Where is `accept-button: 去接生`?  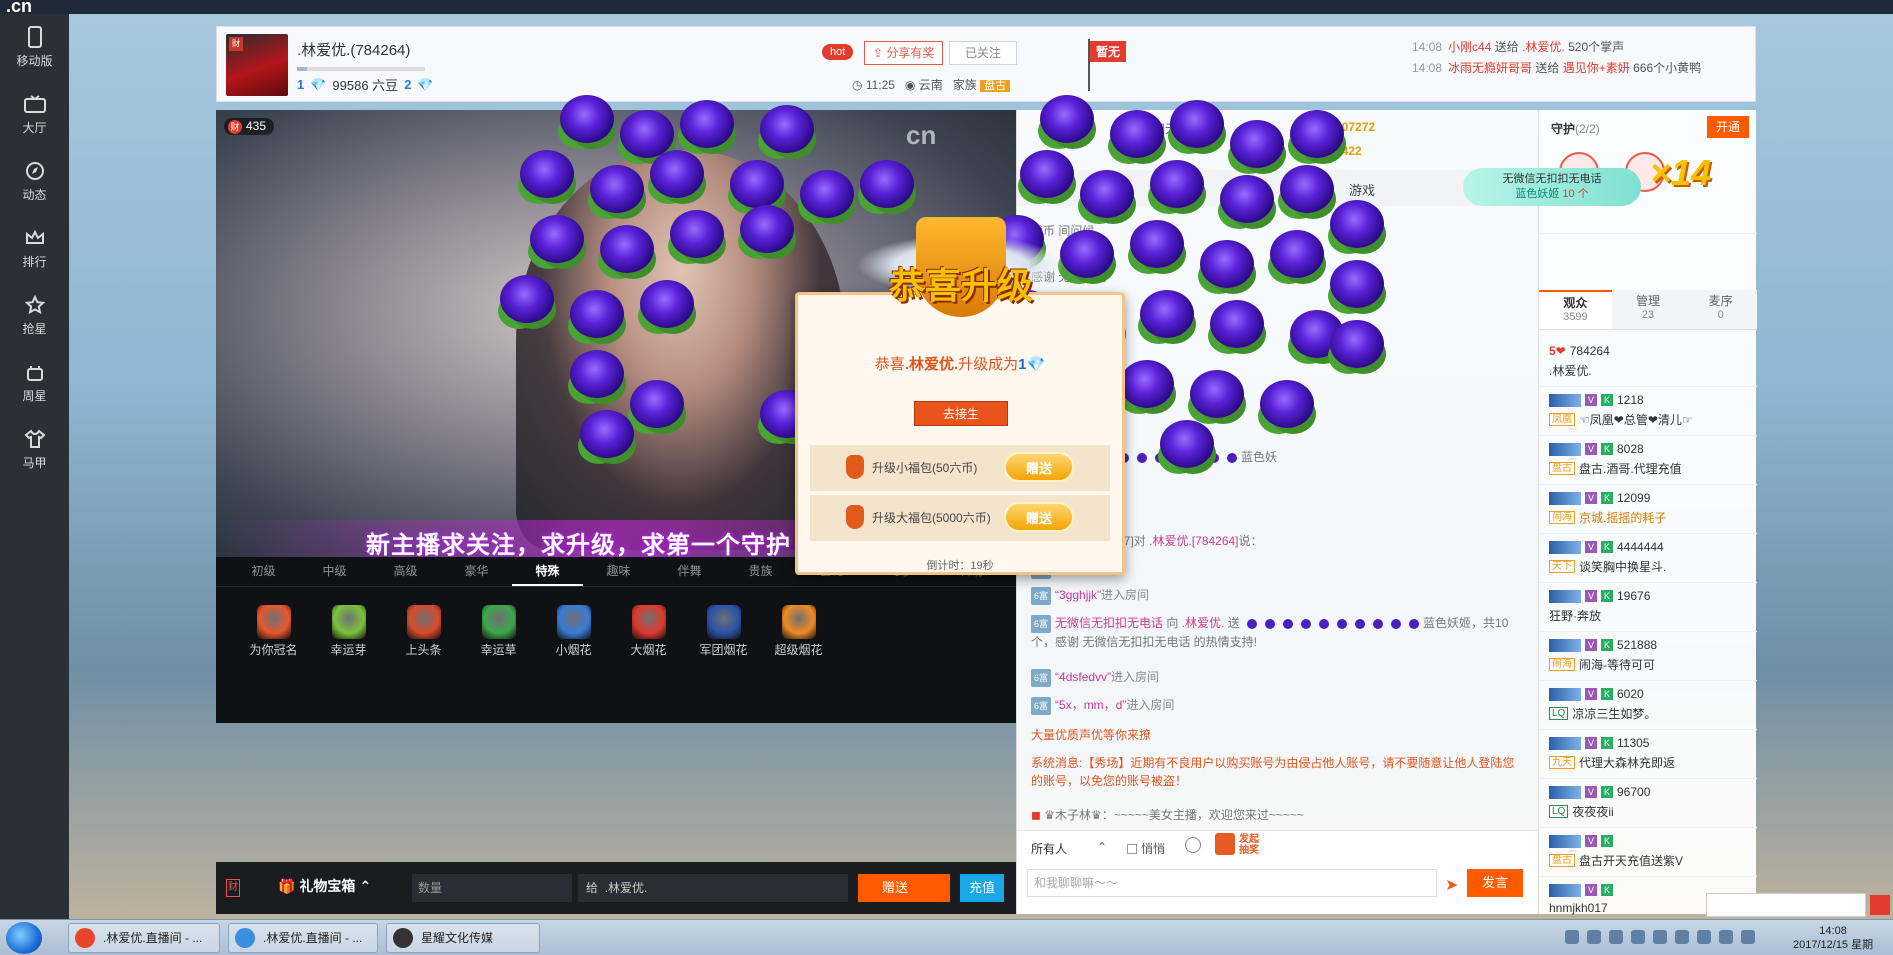
accept-button: 去接生 is located at coordinates (961, 413).